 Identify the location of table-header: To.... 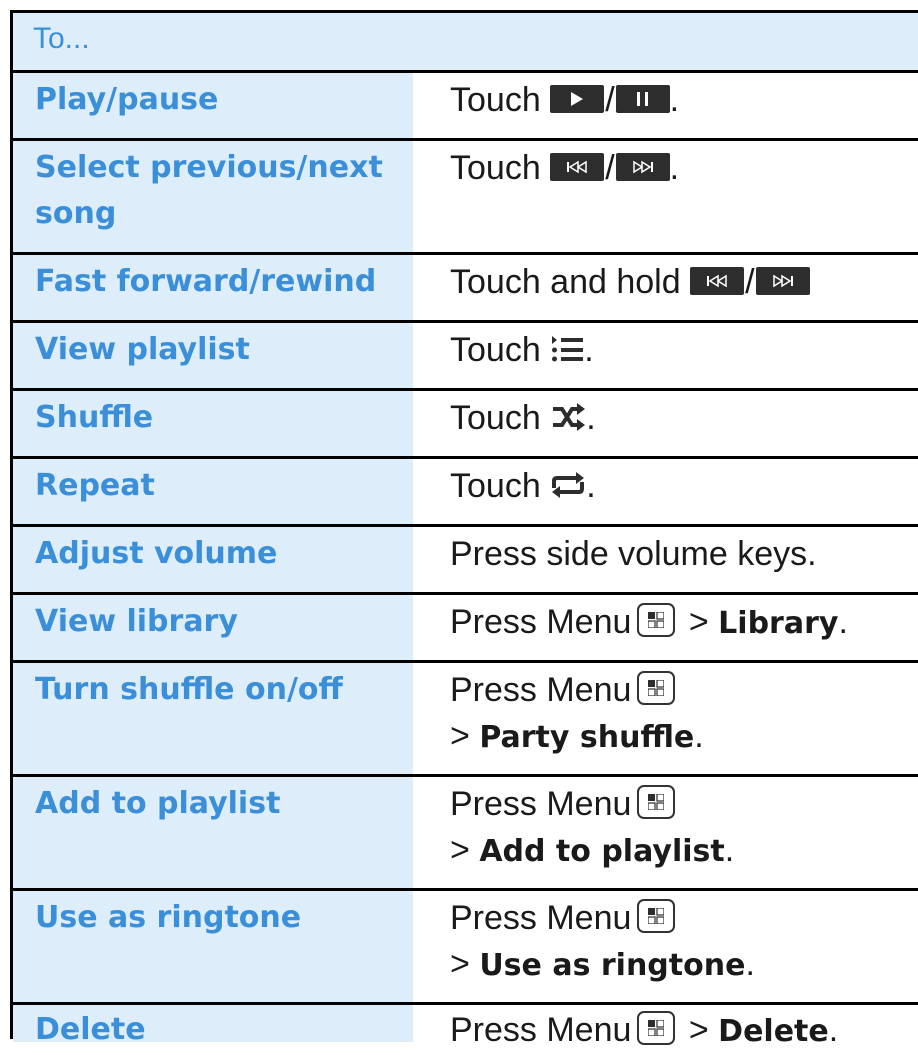
(465, 43).